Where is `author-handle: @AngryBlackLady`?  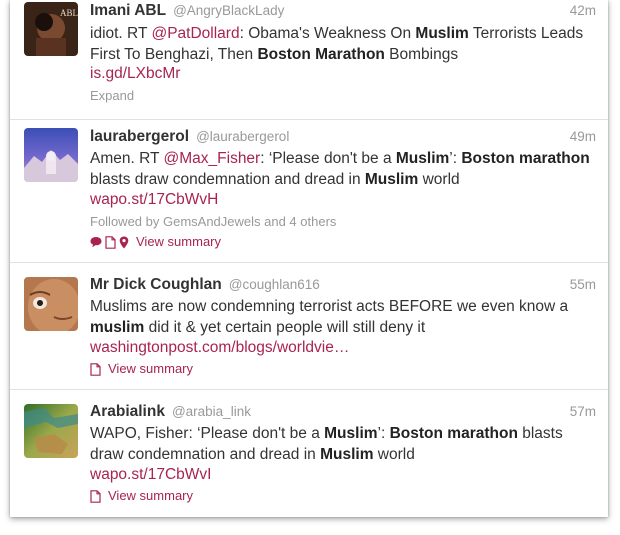 author-handle: @AngryBlackLady is located at coordinates (228, 10).